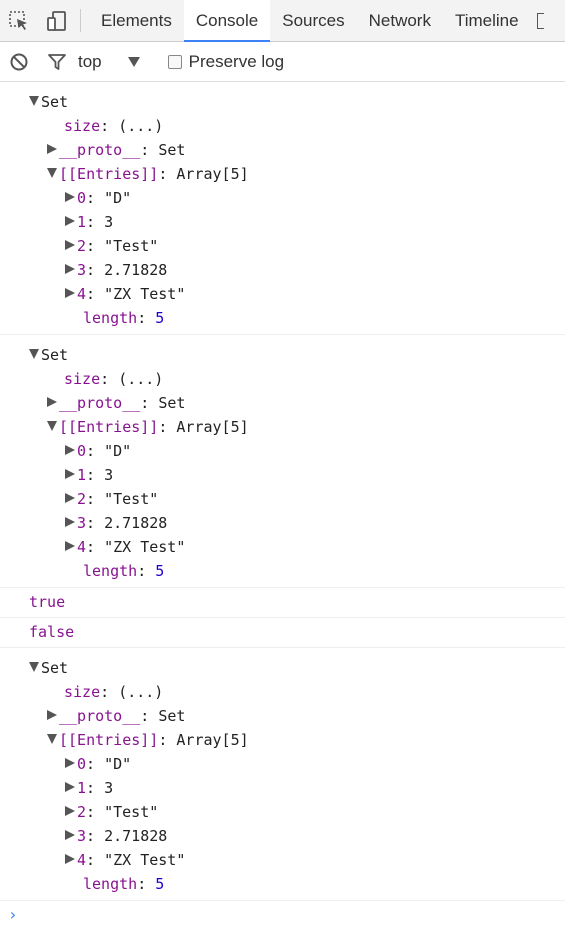  Describe the element at coordinates (90, 61) in the screenshot. I see `context-label: top` at that location.